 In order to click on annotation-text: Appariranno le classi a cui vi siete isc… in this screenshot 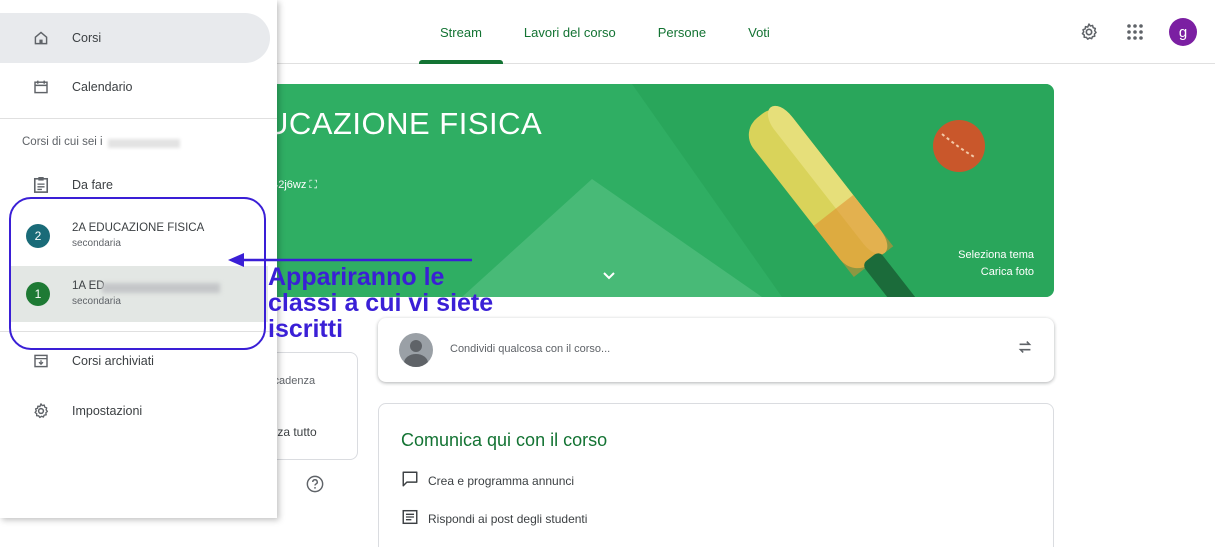, I will do `click(380, 303)`.